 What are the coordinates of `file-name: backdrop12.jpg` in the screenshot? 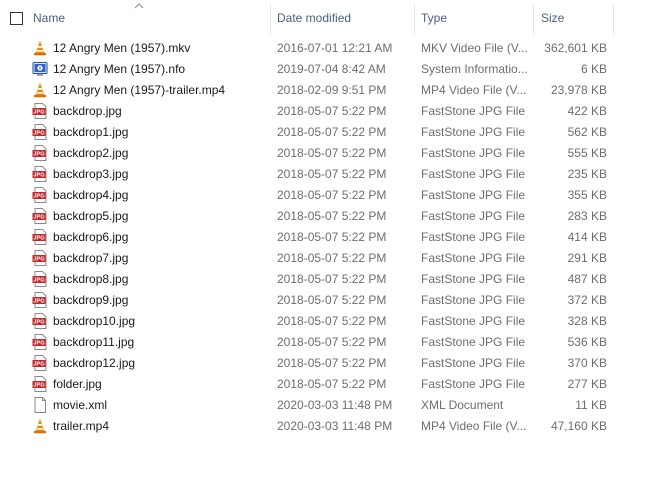 It's located at (94, 363).